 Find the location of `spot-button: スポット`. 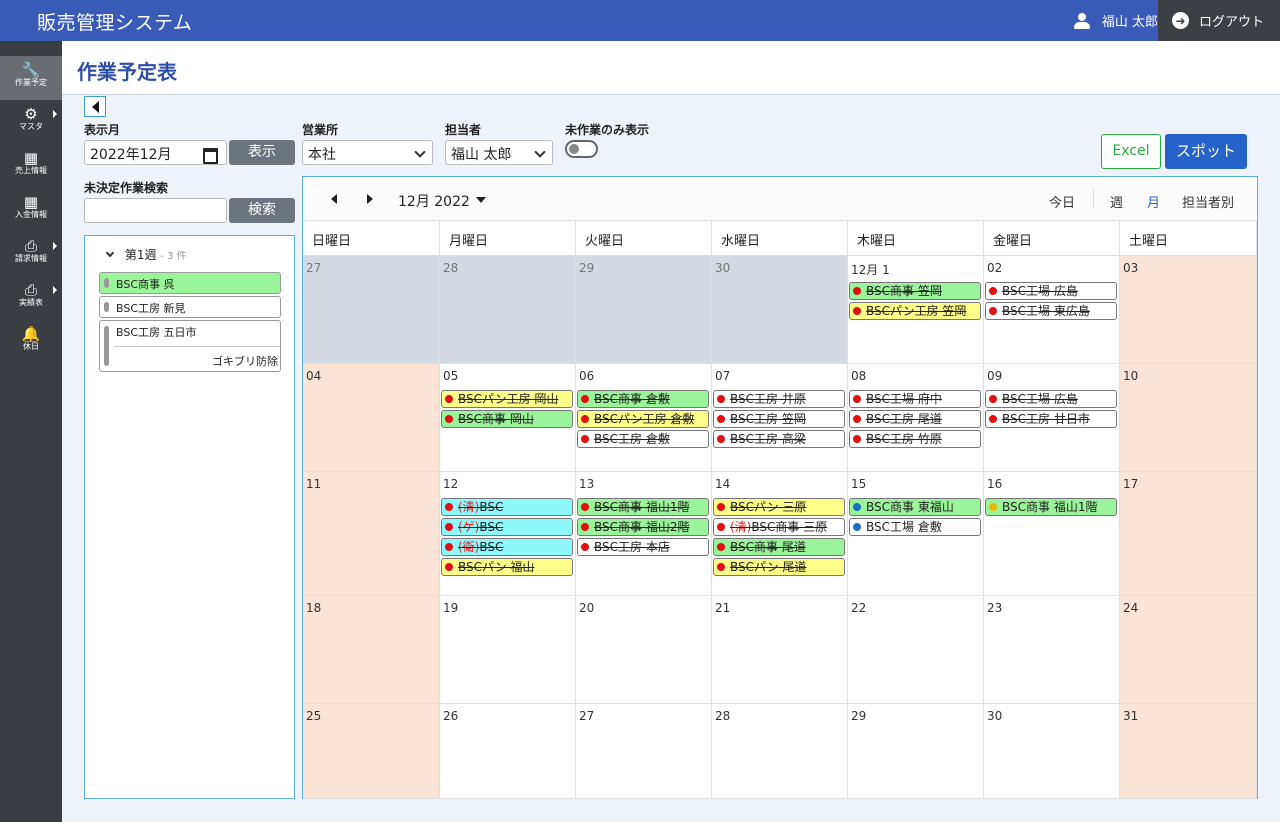

spot-button: スポット is located at coordinates (1206, 151).